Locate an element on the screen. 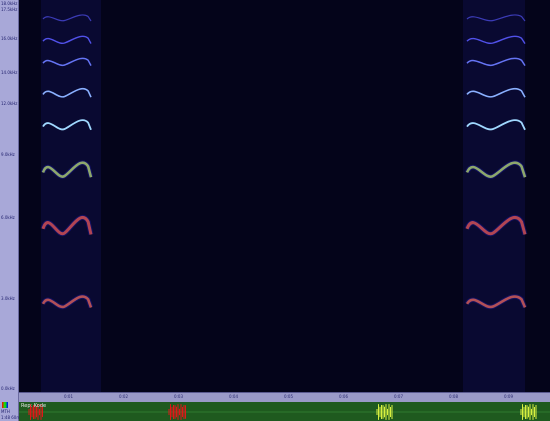 Image resolution: width=550 pixels, height=421 pixels. time-tick: 0:02 is located at coordinates (123, 396).